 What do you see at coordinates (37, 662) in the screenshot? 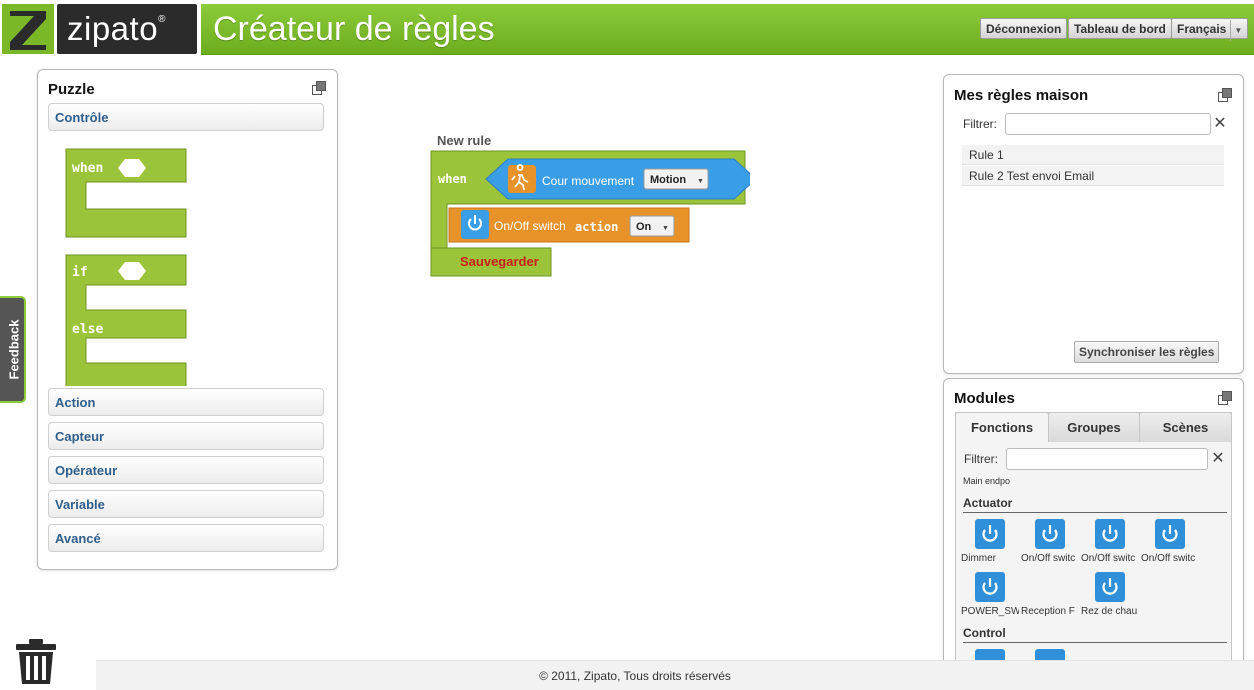
I see `trash-icon` at bounding box center [37, 662].